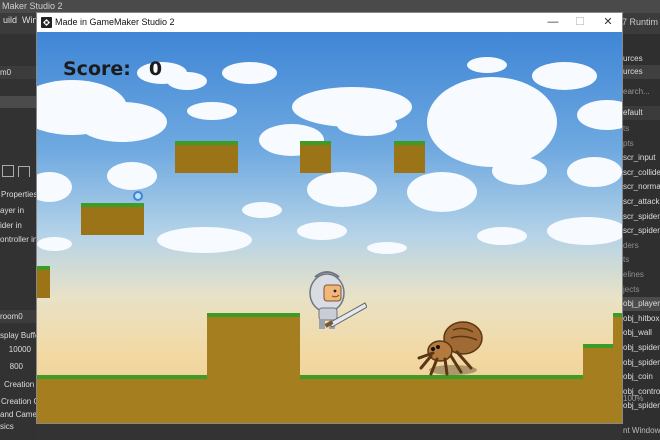  I want to click on resource-item: scr_input, so click(641, 158).